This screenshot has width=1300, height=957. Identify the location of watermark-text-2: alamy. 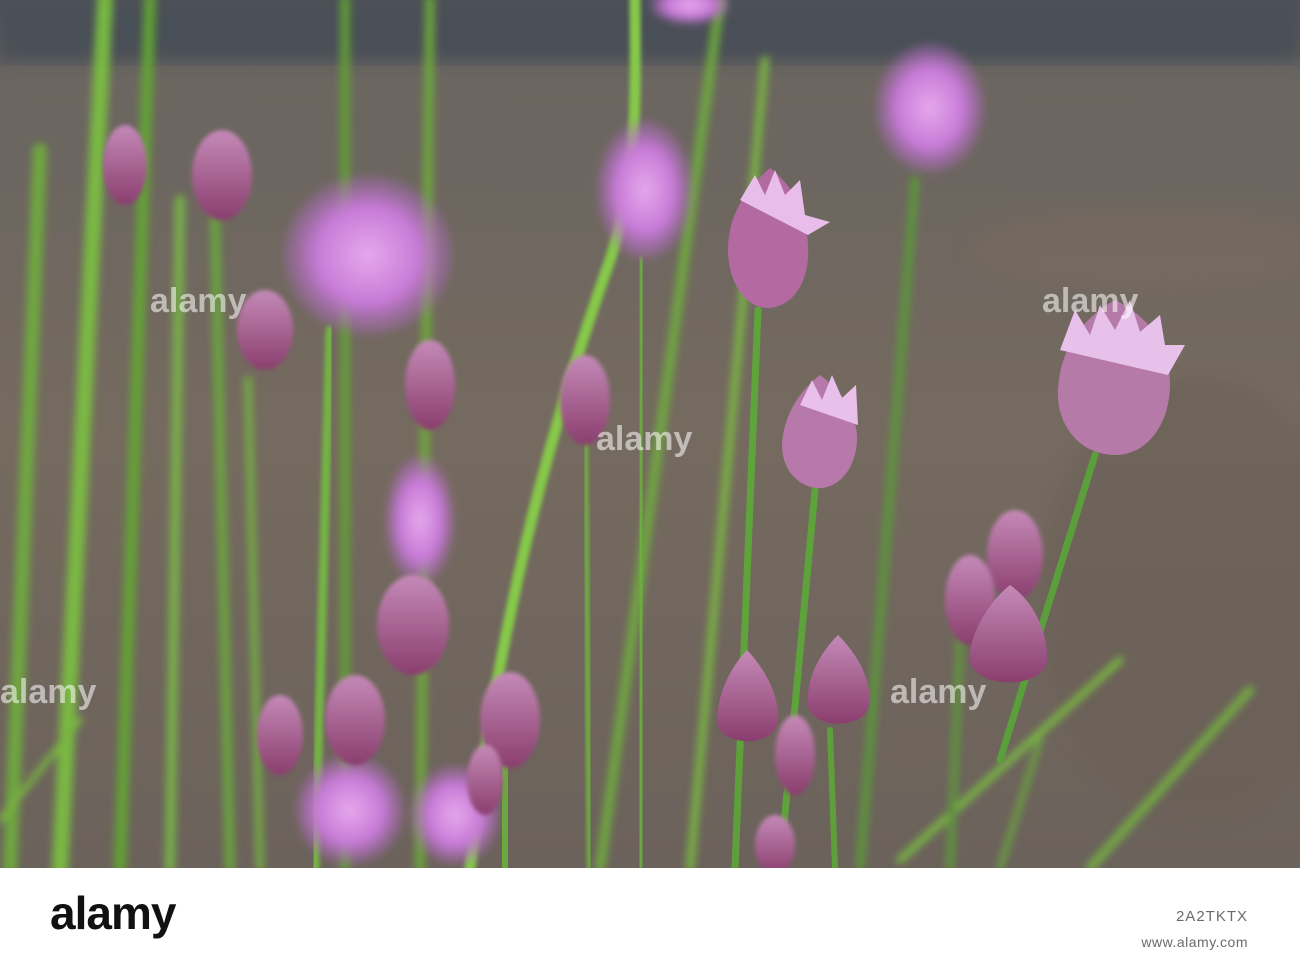
(1090, 301).